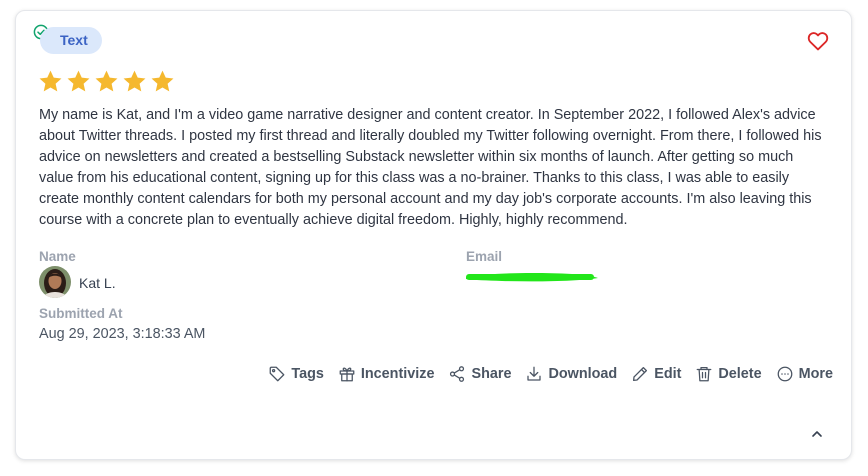 Image resolution: width=868 pixels, height=476 pixels. Describe the element at coordinates (397, 374) in the screenshot. I see `incentivize-label: Incentivize` at that location.